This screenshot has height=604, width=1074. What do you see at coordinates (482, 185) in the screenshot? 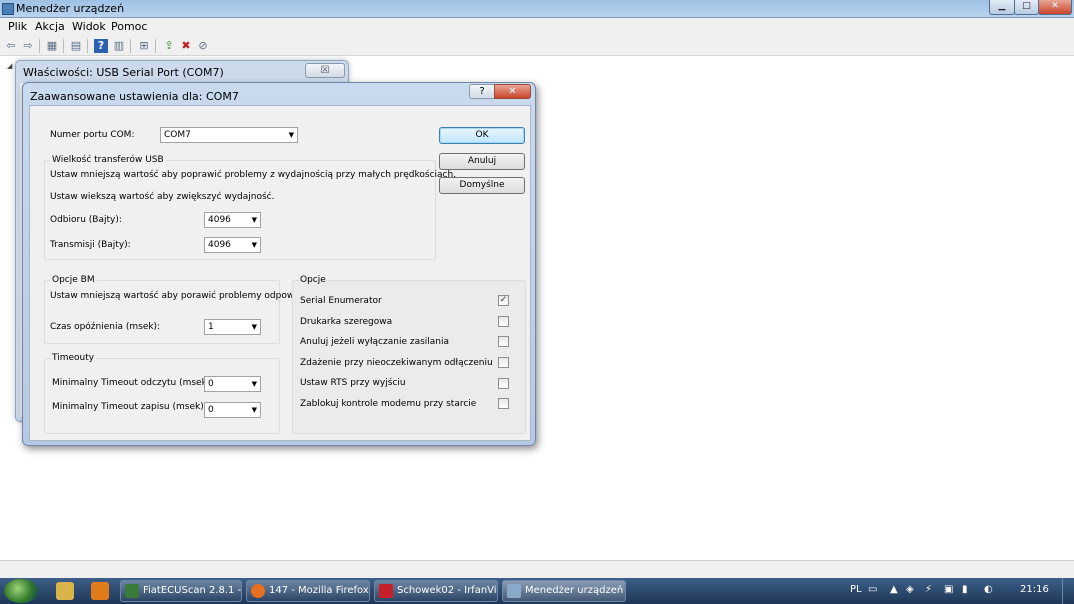
I see `defaults-button: Domyślne` at bounding box center [482, 185].